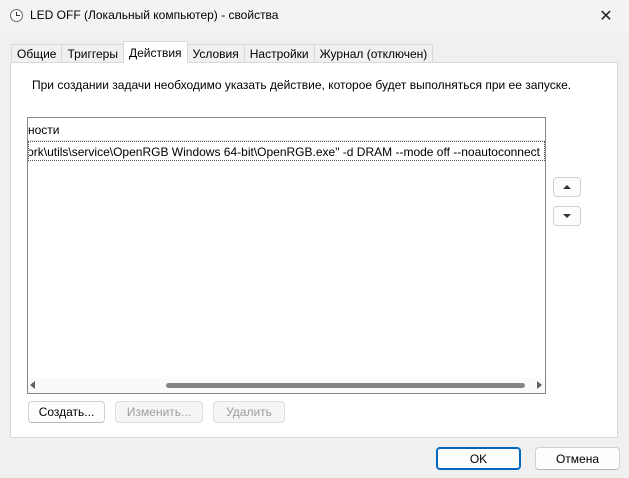 The height and width of the screenshot is (478, 629). Describe the element at coordinates (478, 458) in the screenshot. I see `ok-button: OK` at that location.